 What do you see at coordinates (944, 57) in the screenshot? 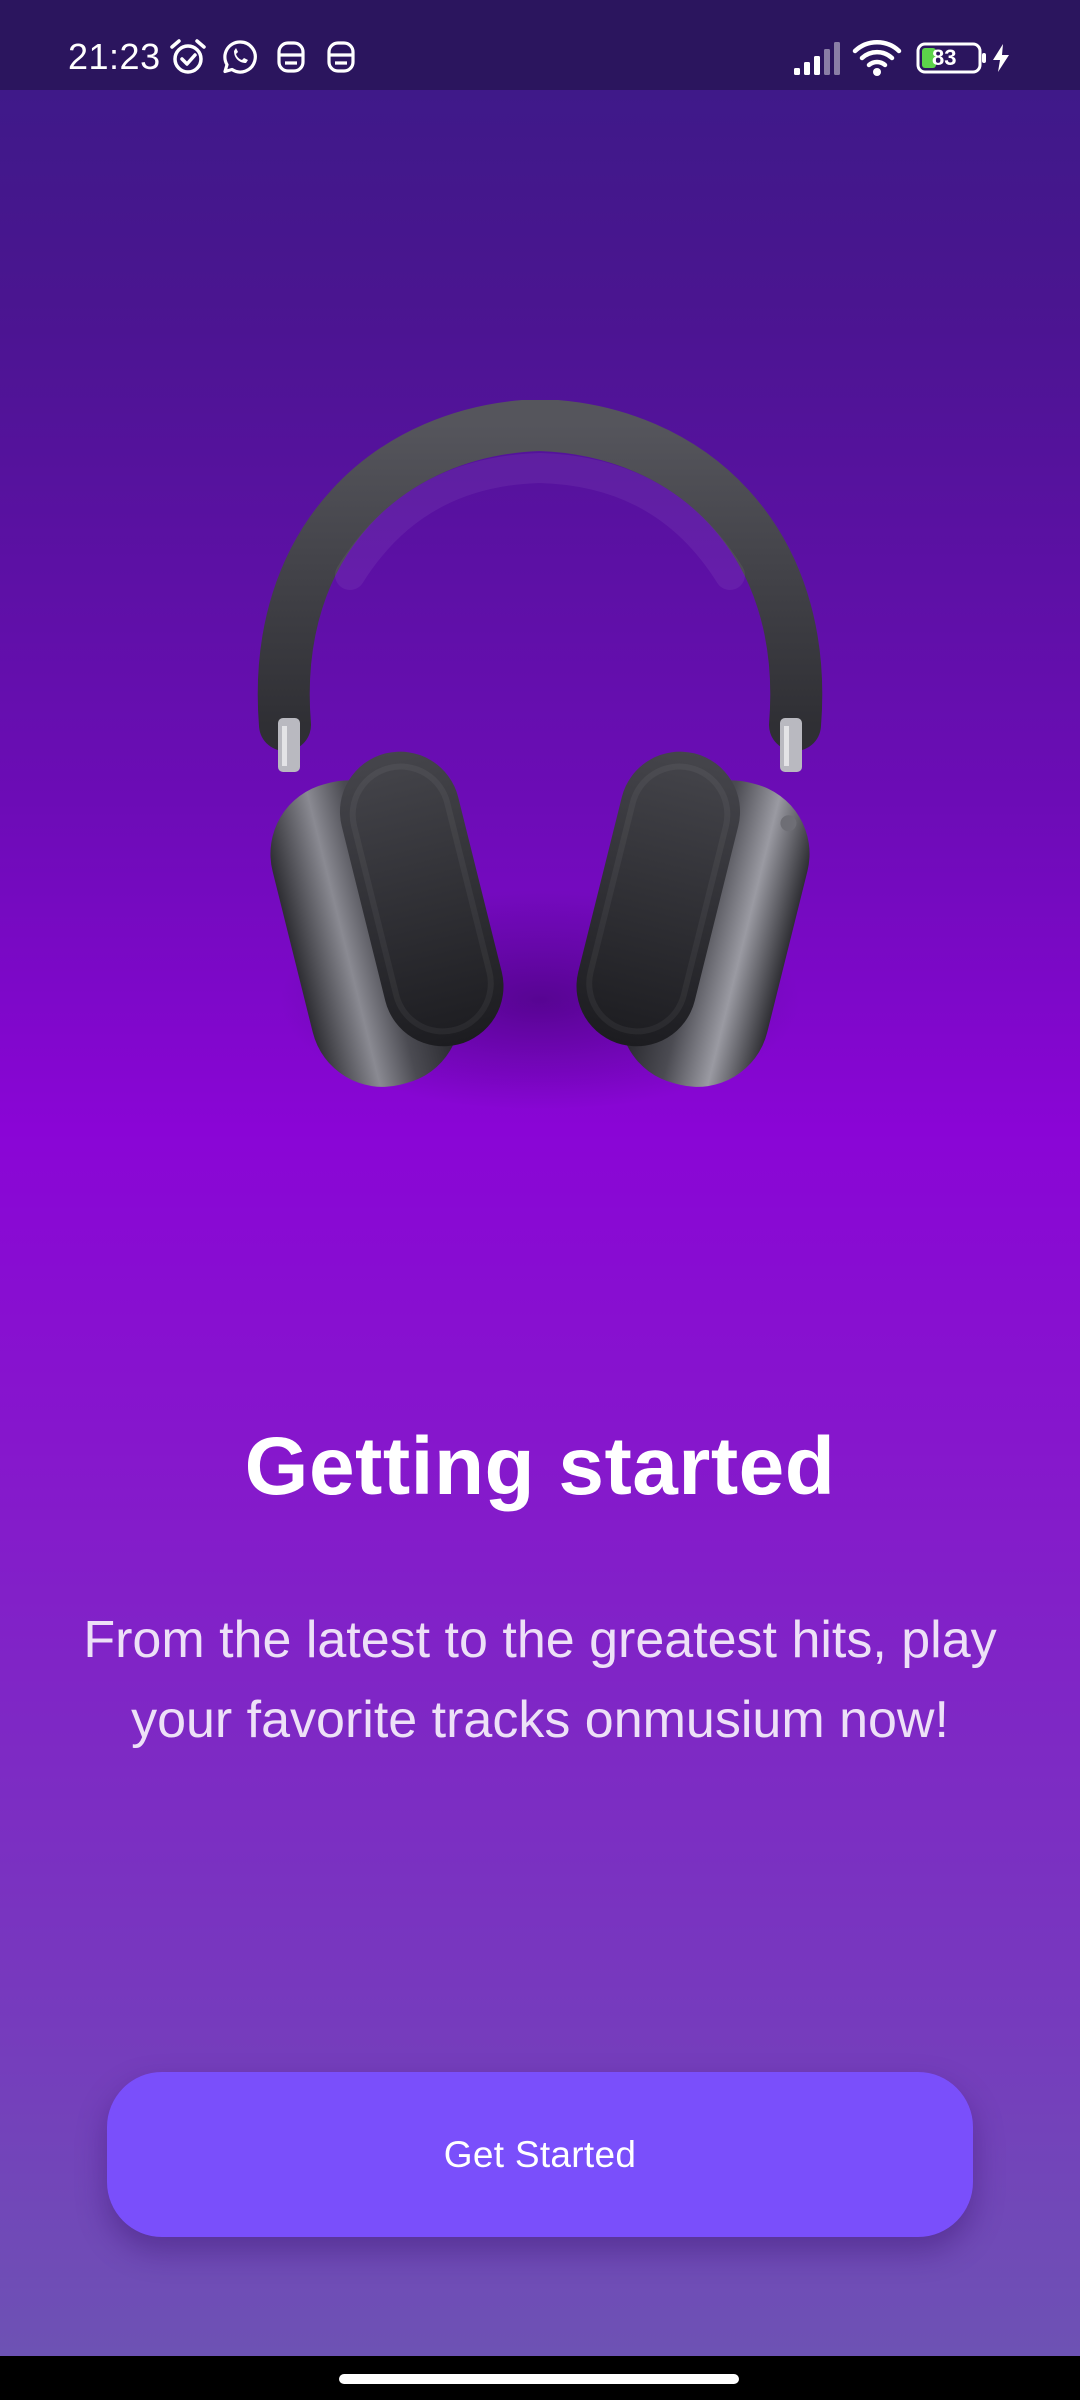
I see `battery-level: 83` at bounding box center [944, 57].